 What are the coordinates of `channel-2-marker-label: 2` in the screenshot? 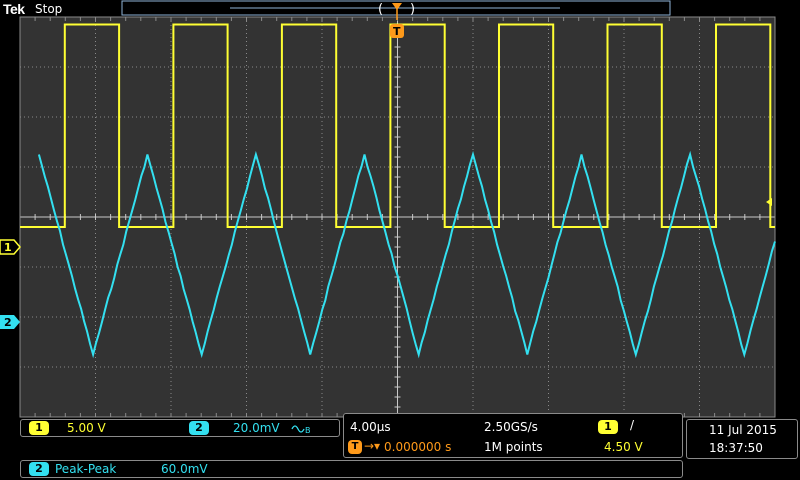 It's located at (8, 322).